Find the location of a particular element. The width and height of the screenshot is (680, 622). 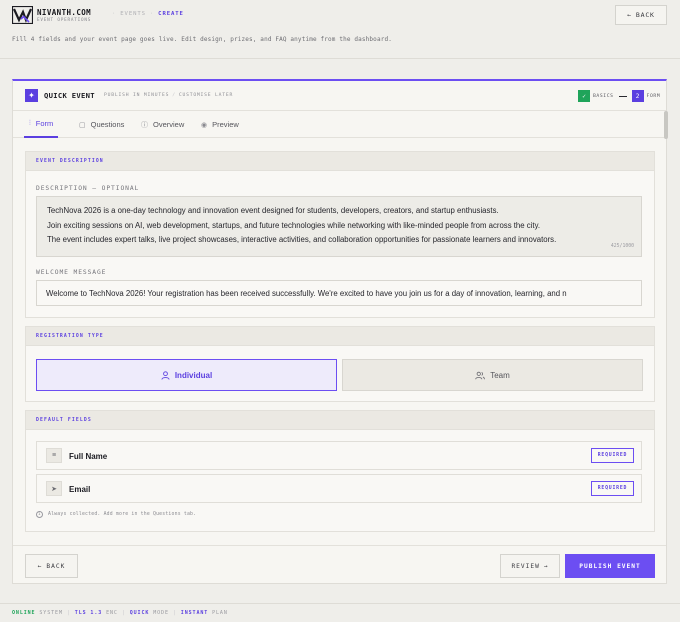

send-icon: ➤ is located at coordinates (54, 488).